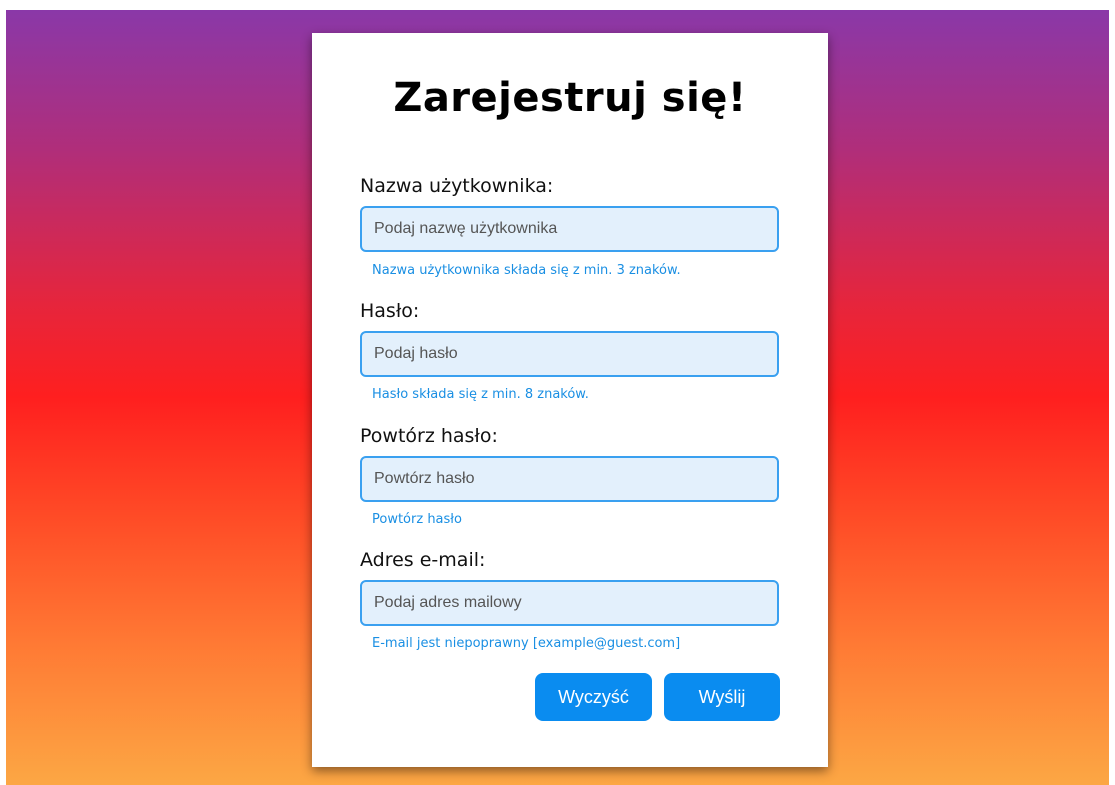 The image size is (1115, 785). I want to click on username-label: Nazwa użytkownika:, so click(457, 186).